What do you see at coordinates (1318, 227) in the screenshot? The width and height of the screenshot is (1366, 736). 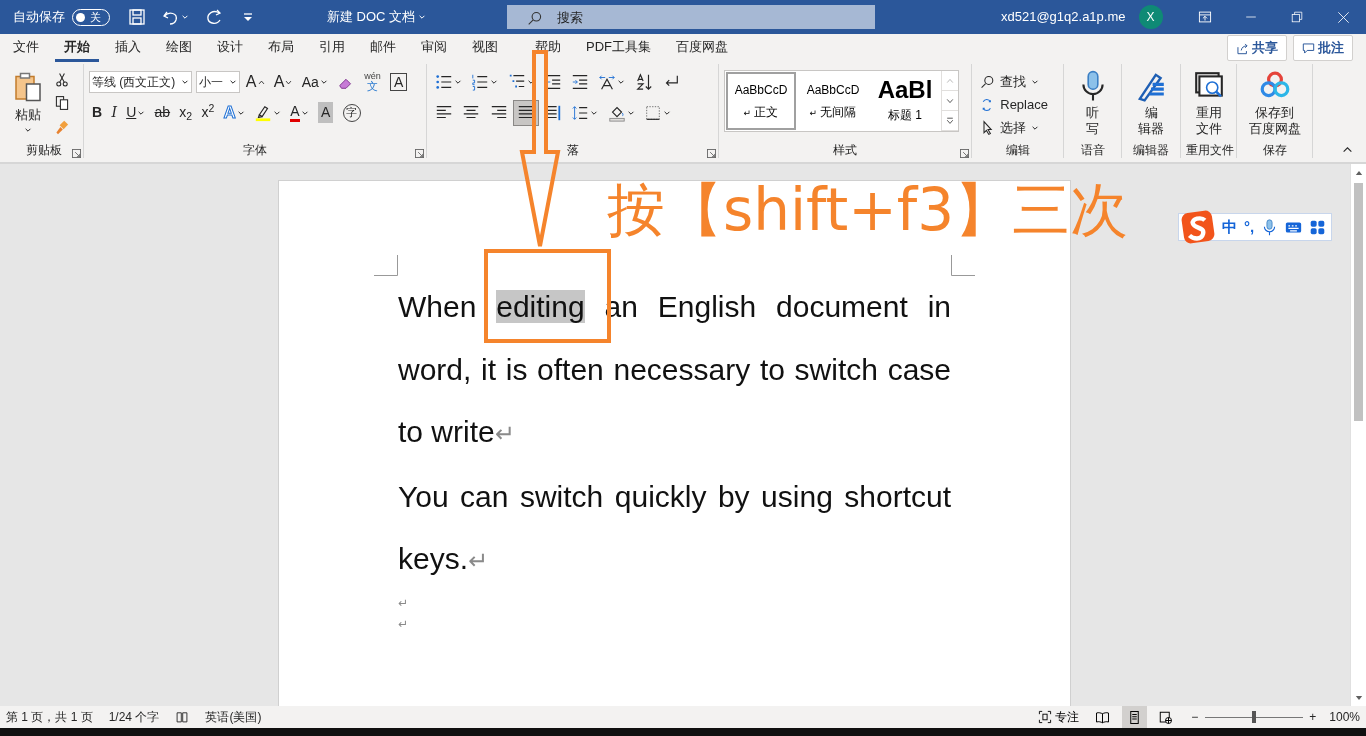 I see `grid-icon` at bounding box center [1318, 227].